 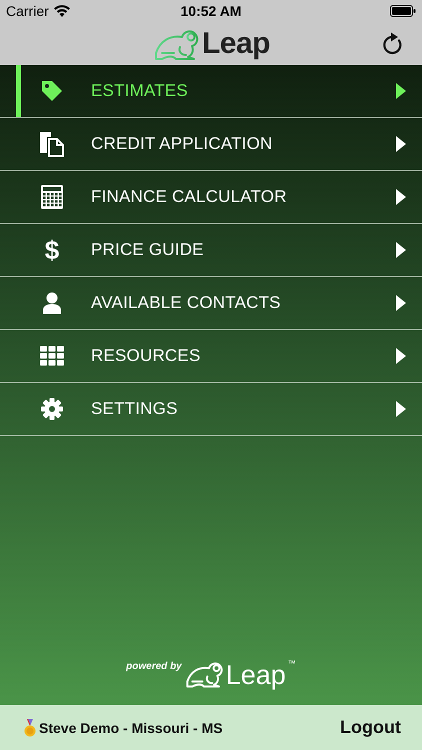 I want to click on menu-item: RESOURCES, so click(x=211, y=356).